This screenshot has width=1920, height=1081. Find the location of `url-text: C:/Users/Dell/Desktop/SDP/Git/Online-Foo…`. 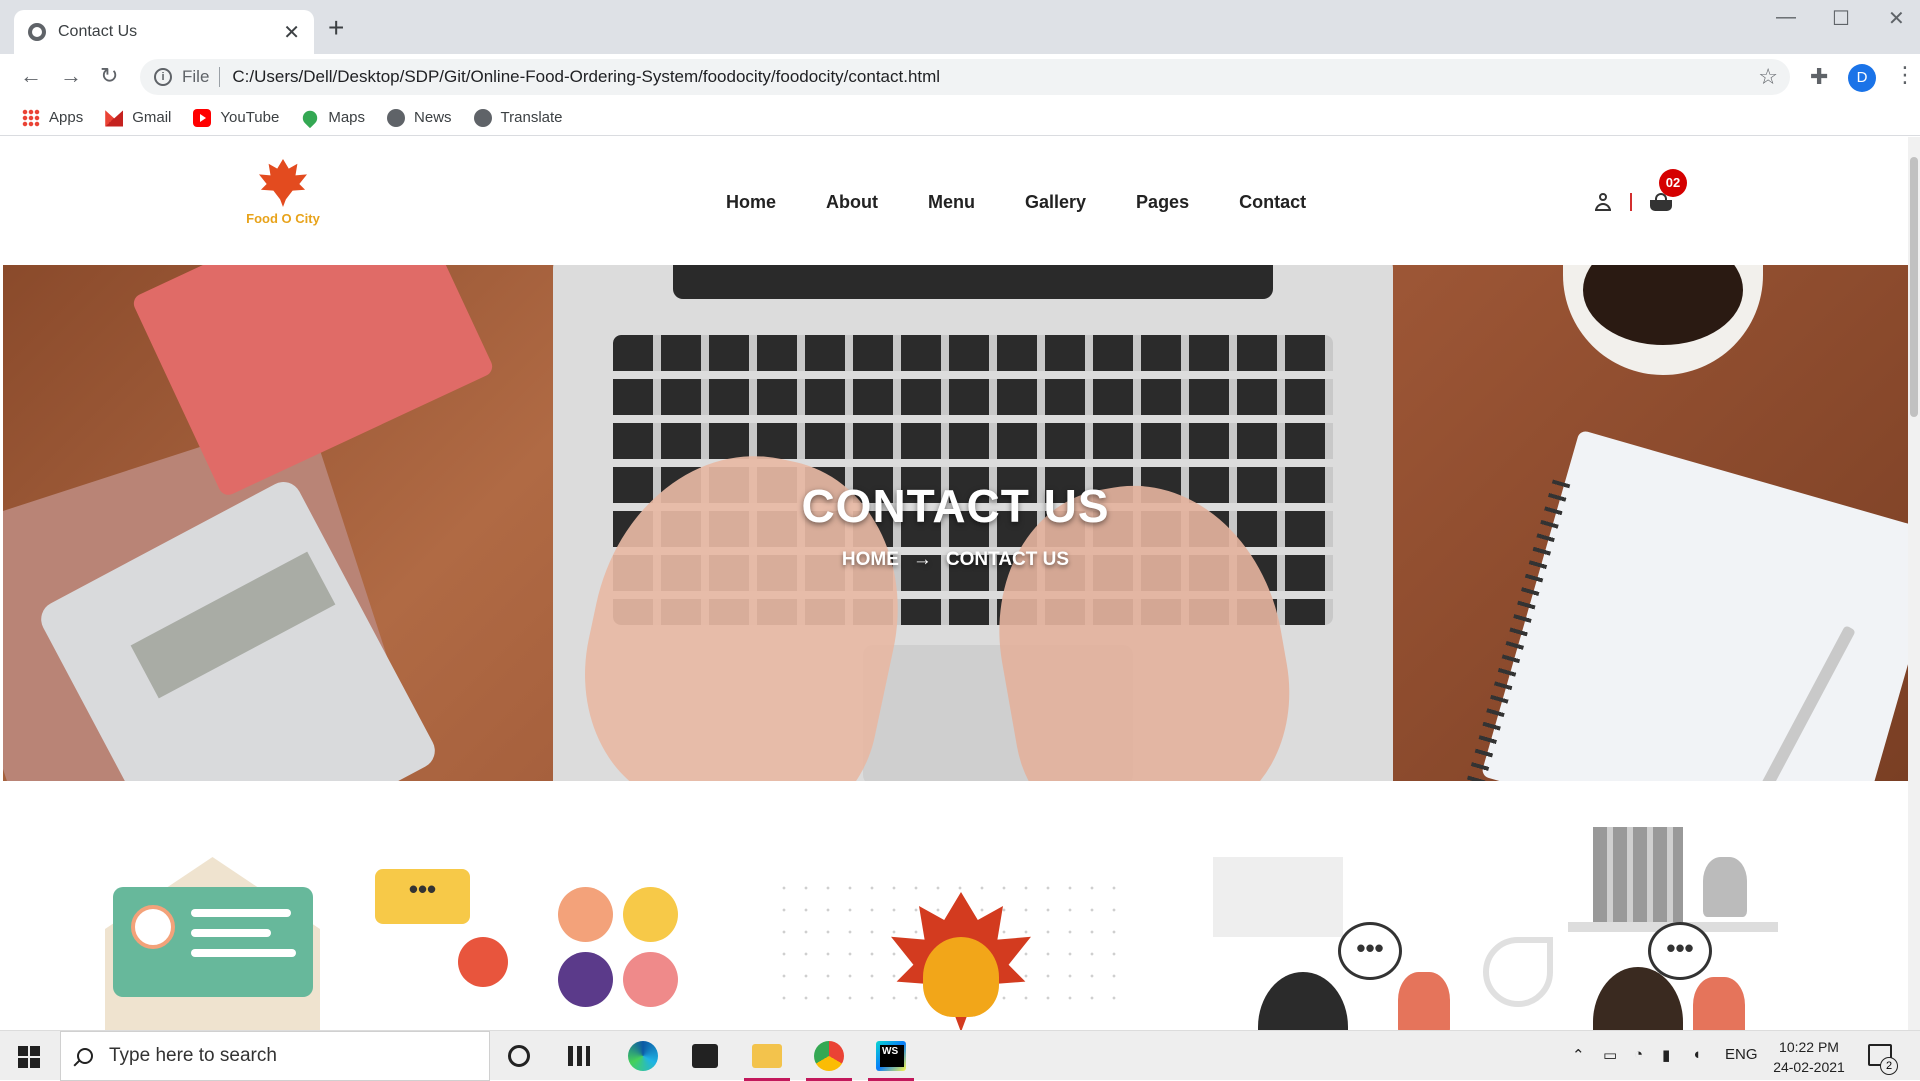

url-text: C:/Users/Dell/Desktop/SDP/Git/Online-Foo… is located at coordinates (995, 77).